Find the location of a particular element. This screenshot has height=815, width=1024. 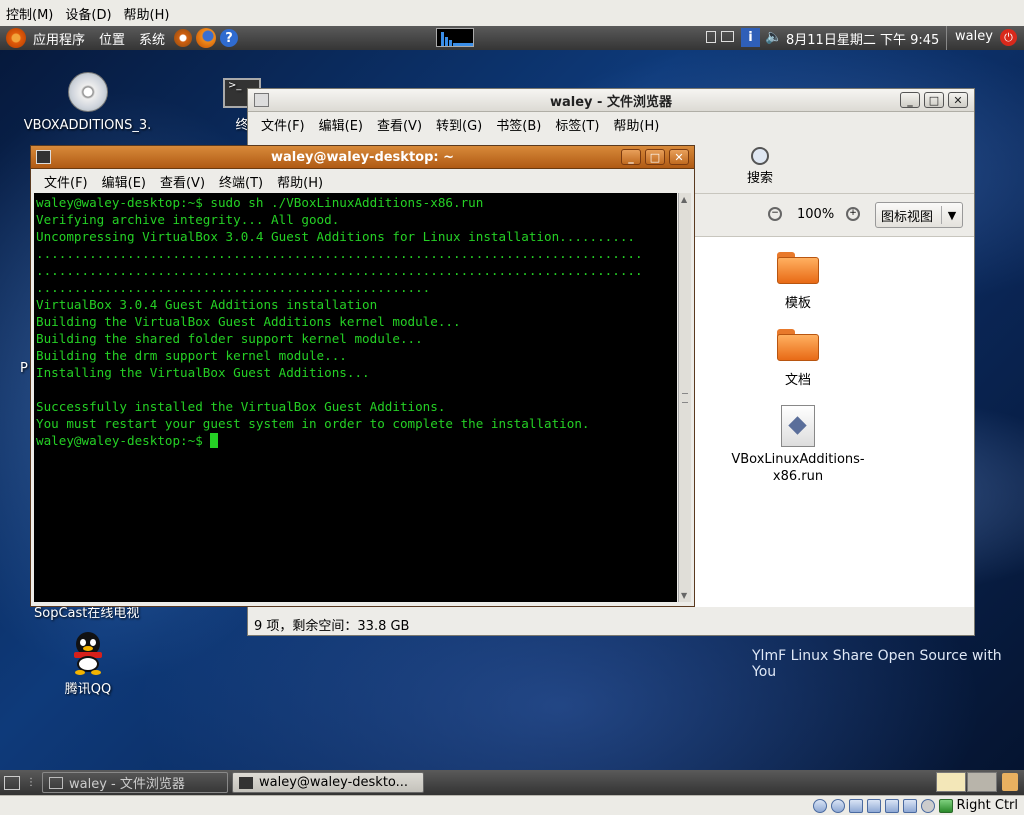

terminal-titlebar: waley@waley-desktop: ~ _ □ ✕ is located at coordinates (362, 157).